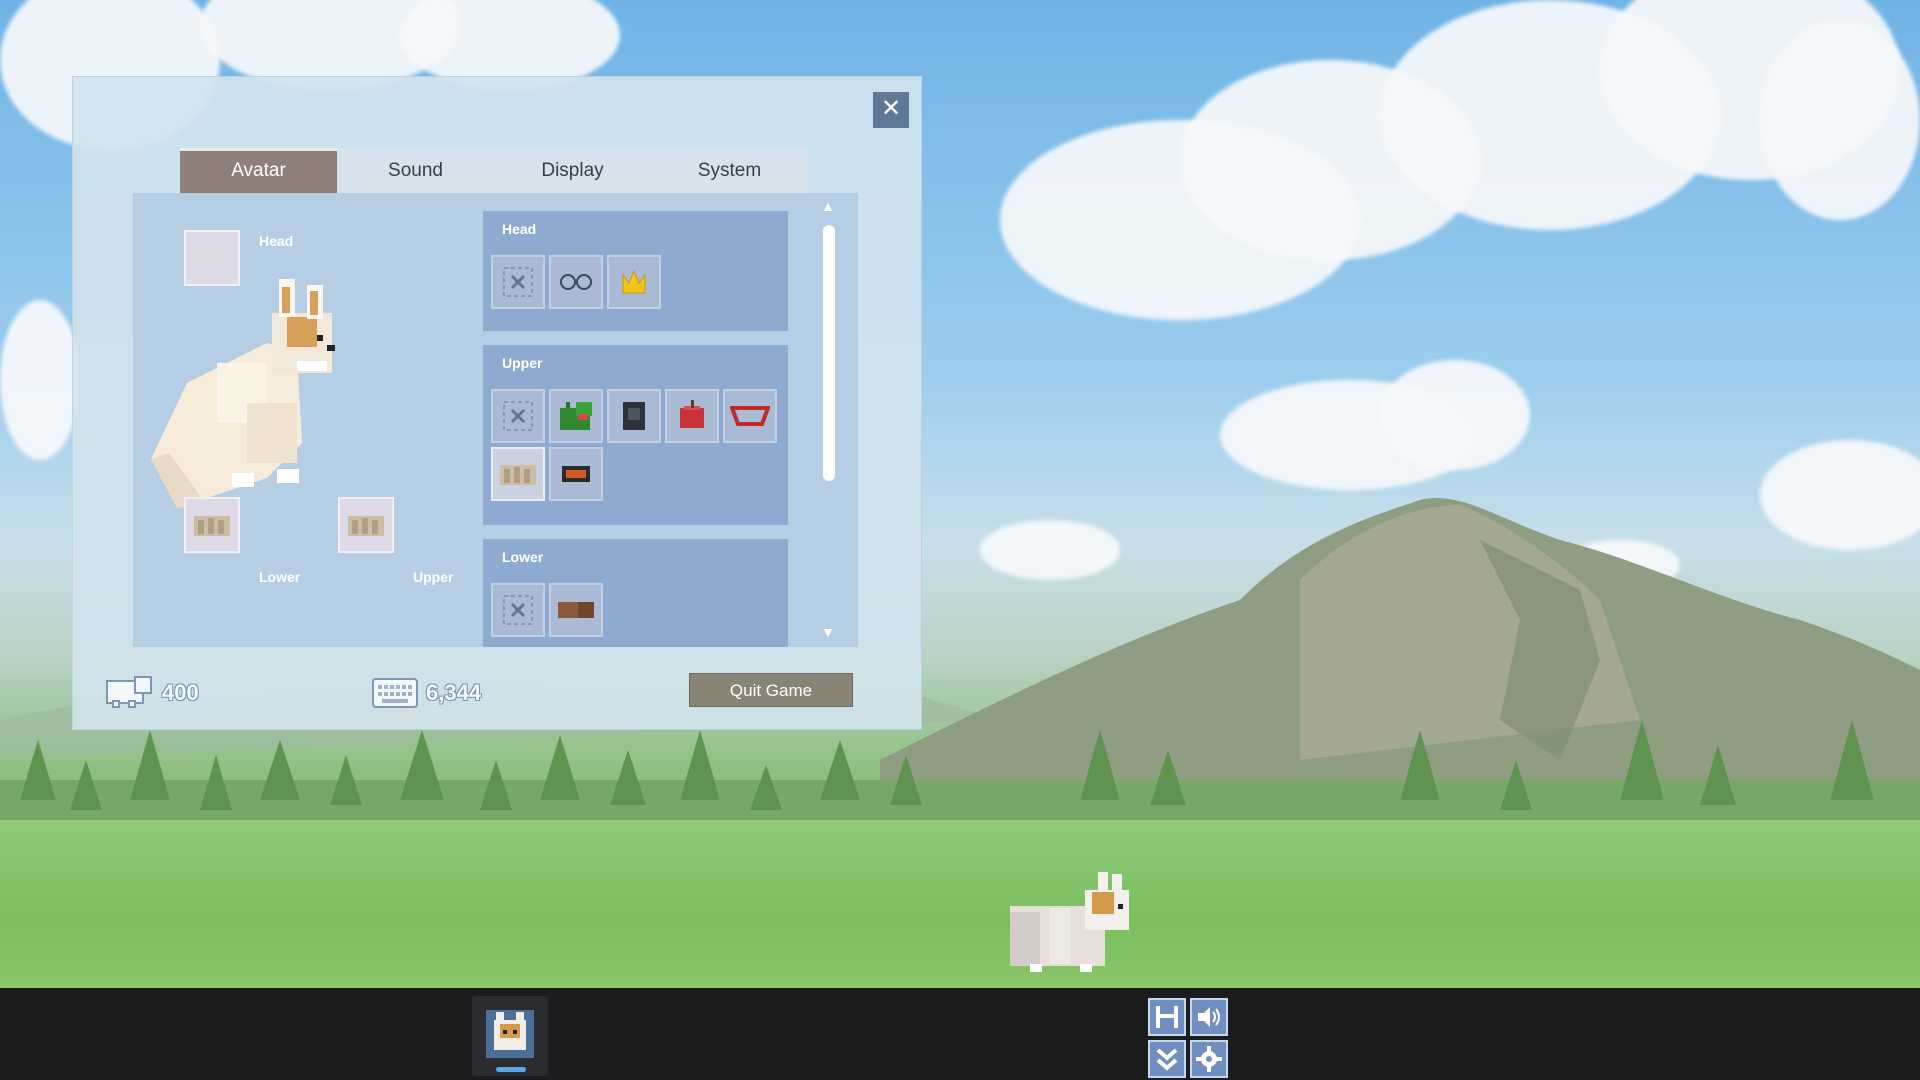 The width and height of the screenshot is (1920, 1080). What do you see at coordinates (635, 593) in the screenshot?
I see `lower-category: Lower` at bounding box center [635, 593].